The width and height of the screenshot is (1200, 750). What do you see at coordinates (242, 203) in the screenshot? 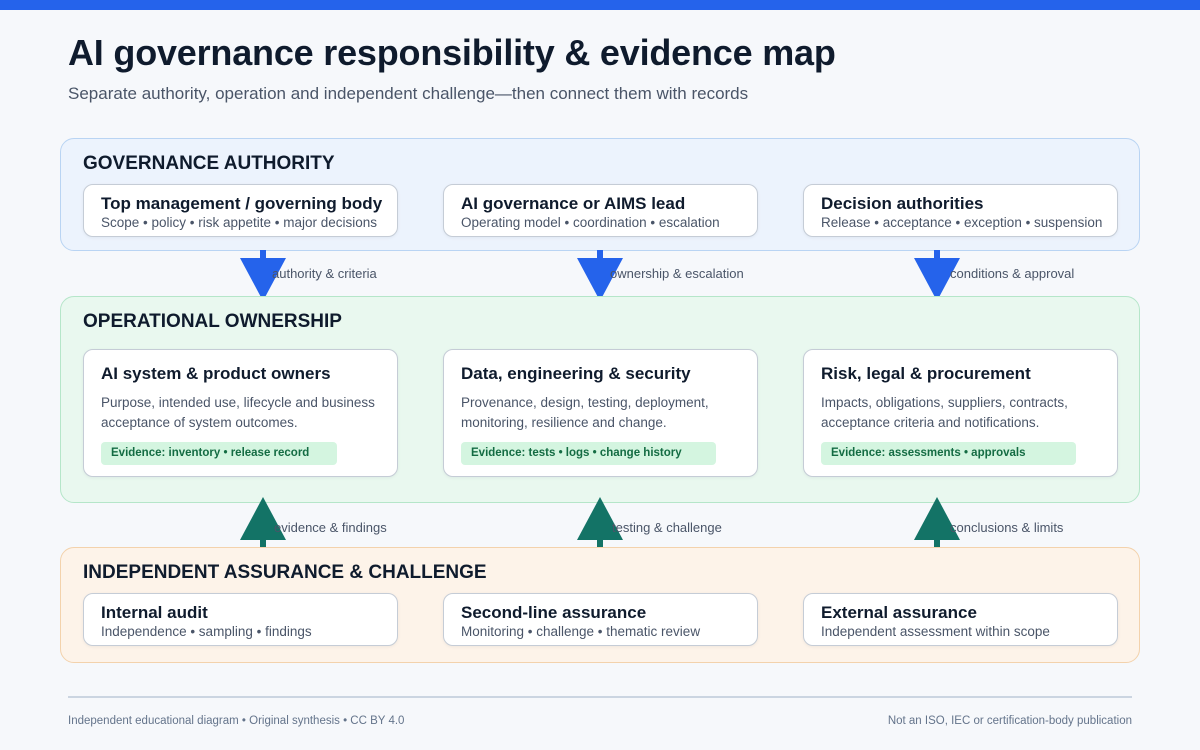
I see `card-title: Top management / governing body` at bounding box center [242, 203].